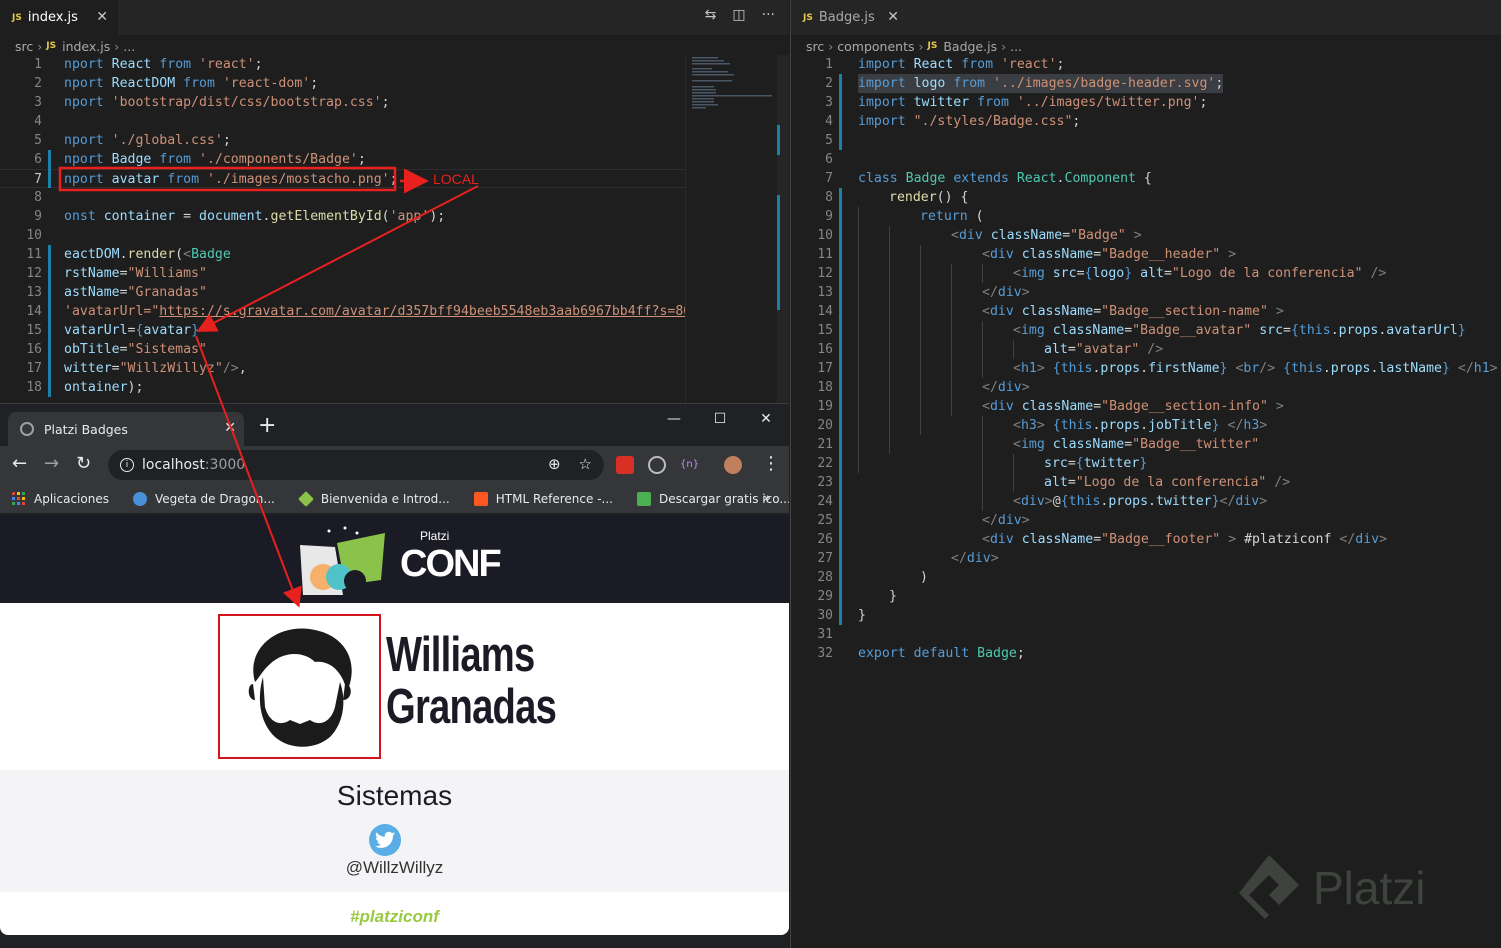 The height and width of the screenshot is (948, 1501). What do you see at coordinates (825, 596) in the screenshot?
I see `line-number: 29` at bounding box center [825, 596].